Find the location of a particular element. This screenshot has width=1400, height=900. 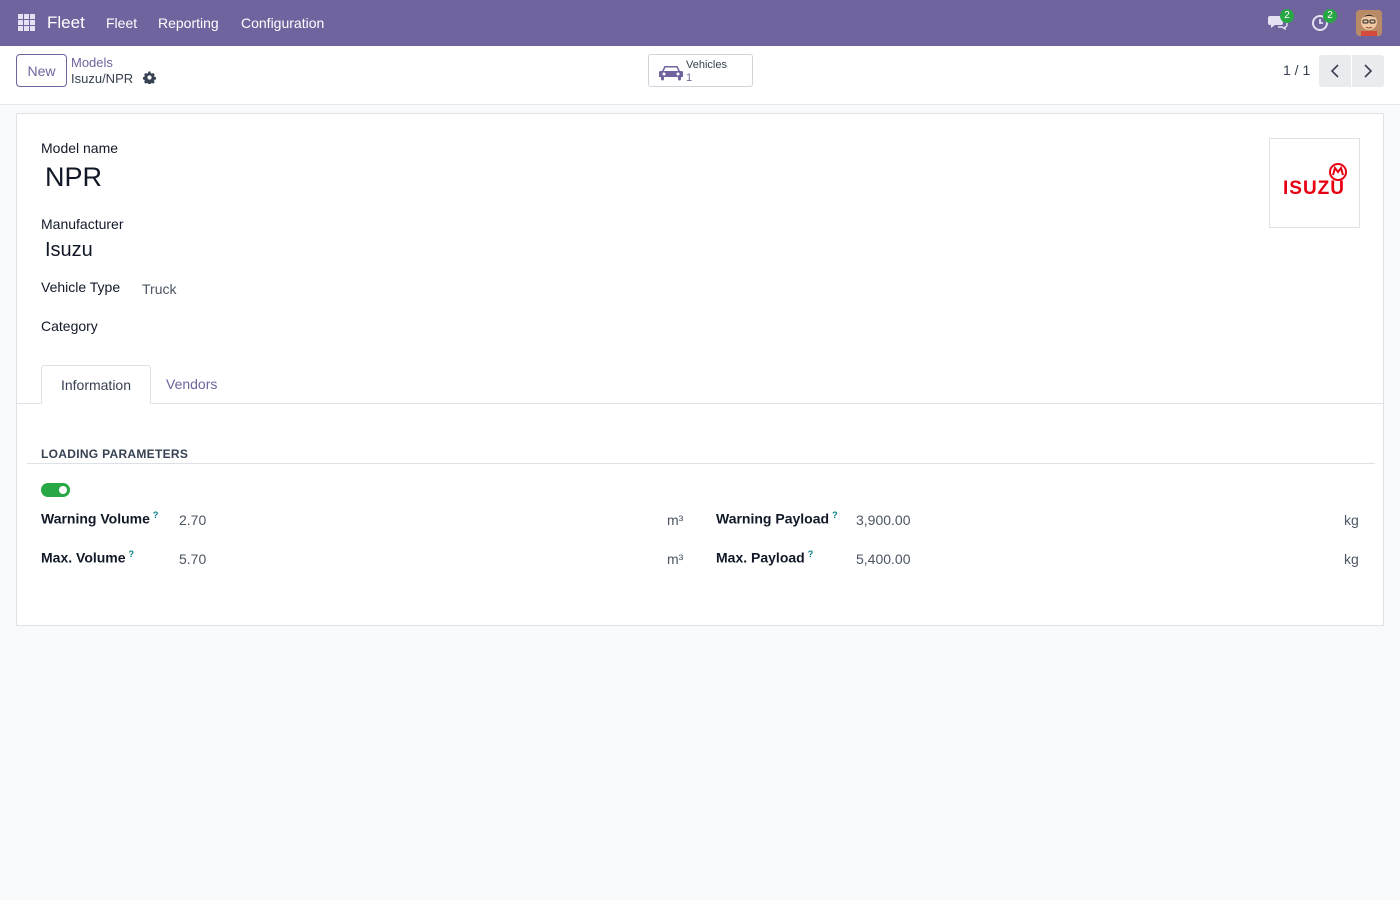

pager-previous-button is located at coordinates (1335, 71).